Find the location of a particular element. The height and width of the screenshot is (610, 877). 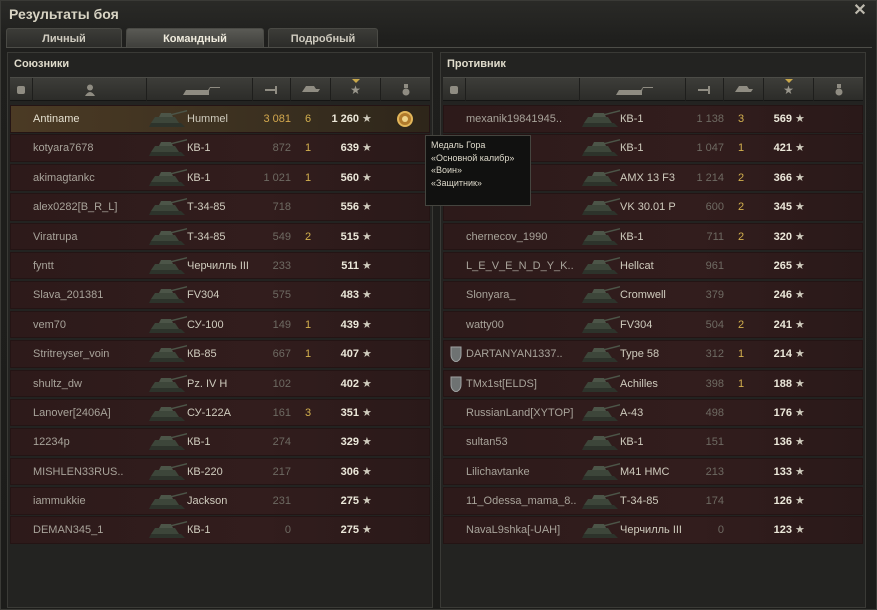

table-row: Stritreyser_voin КВ-85 667 1 407 ★ is located at coordinates (220, 354).